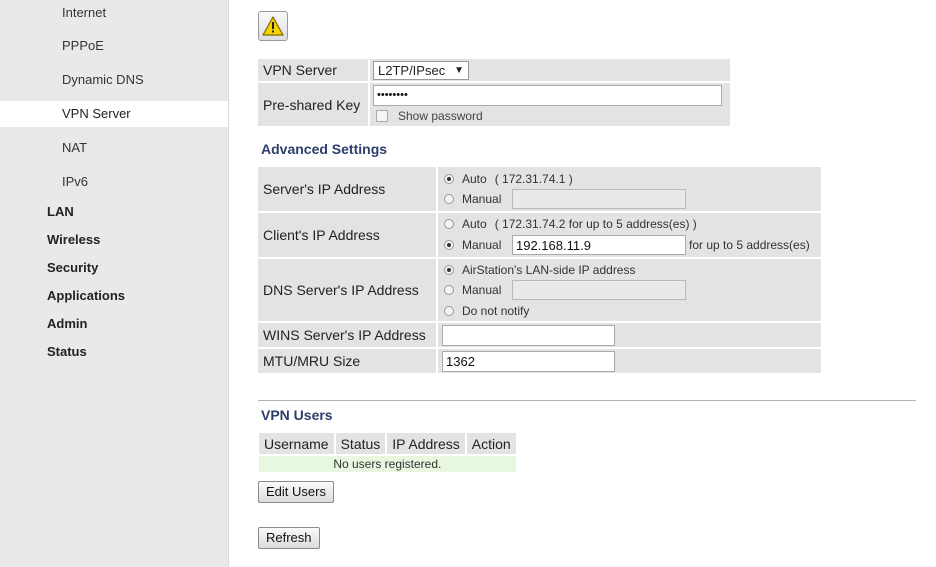  Describe the element at coordinates (587, 400) in the screenshot. I see `section-divider` at that location.